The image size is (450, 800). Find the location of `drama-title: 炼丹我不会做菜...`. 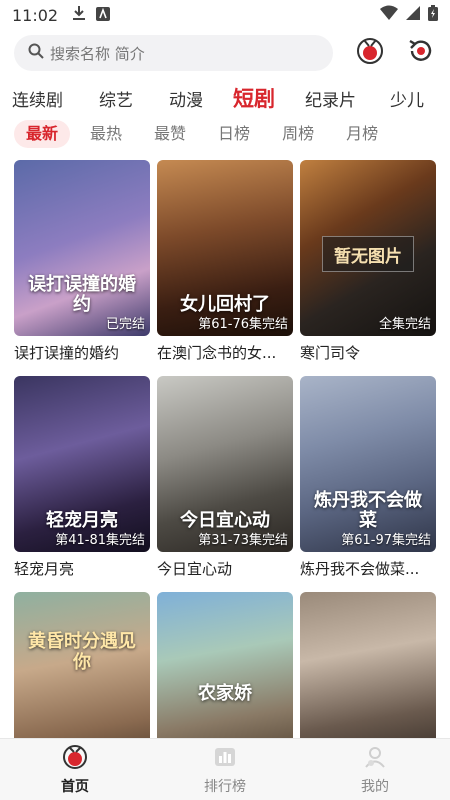

drama-title: 炼丹我不会做菜... is located at coordinates (360, 569).